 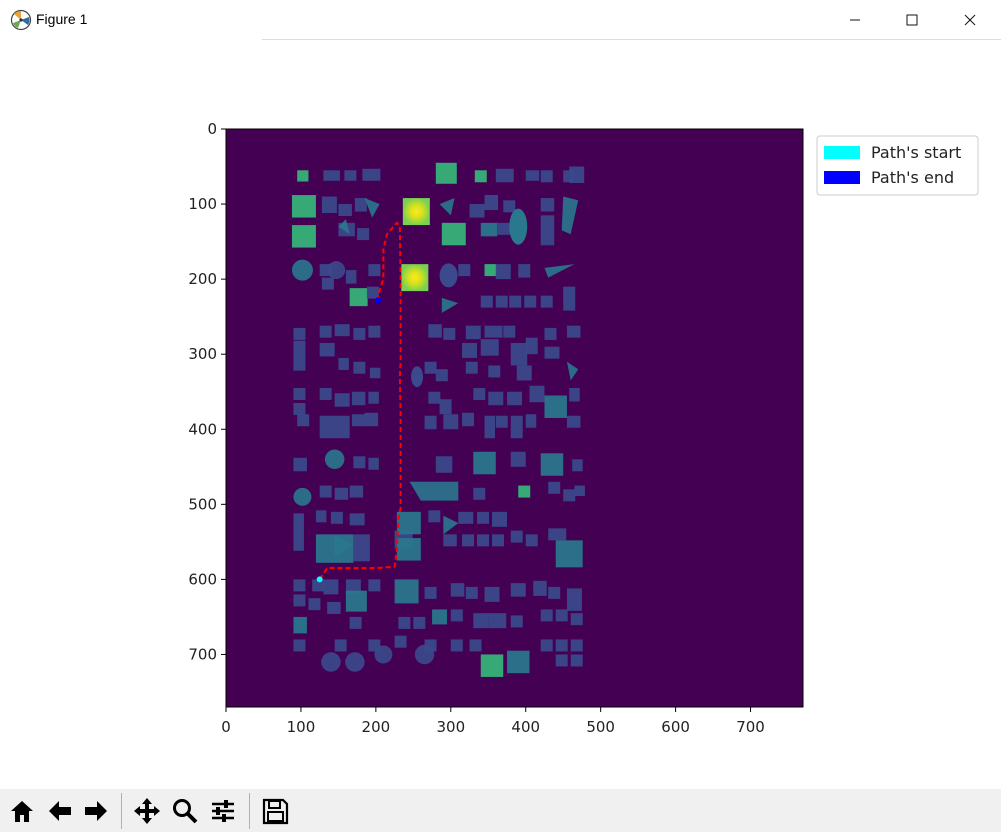 What do you see at coordinates (60, 811) in the screenshot?
I see `back-button` at bounding box center [60, 811].